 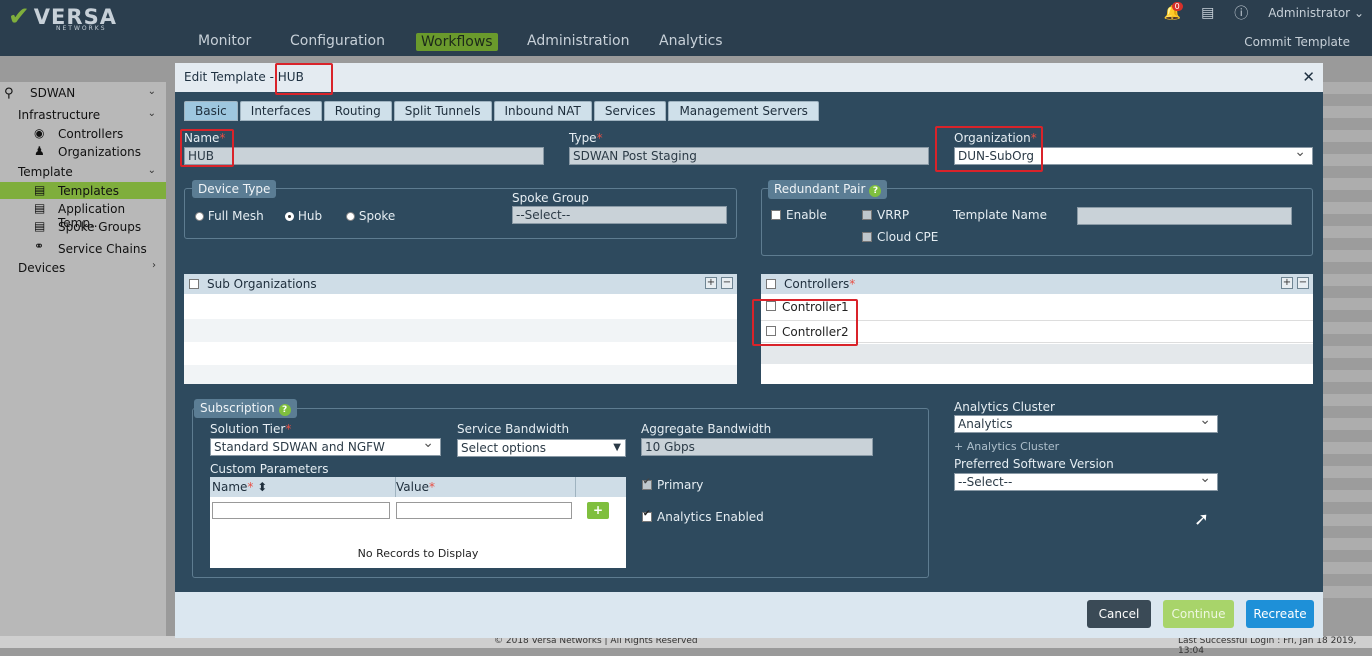 What do you see at coordinates (1086, 422) in the screenshot?
I see `analytics-cluster-select: Analytics` at bounding box center [1086, 422].